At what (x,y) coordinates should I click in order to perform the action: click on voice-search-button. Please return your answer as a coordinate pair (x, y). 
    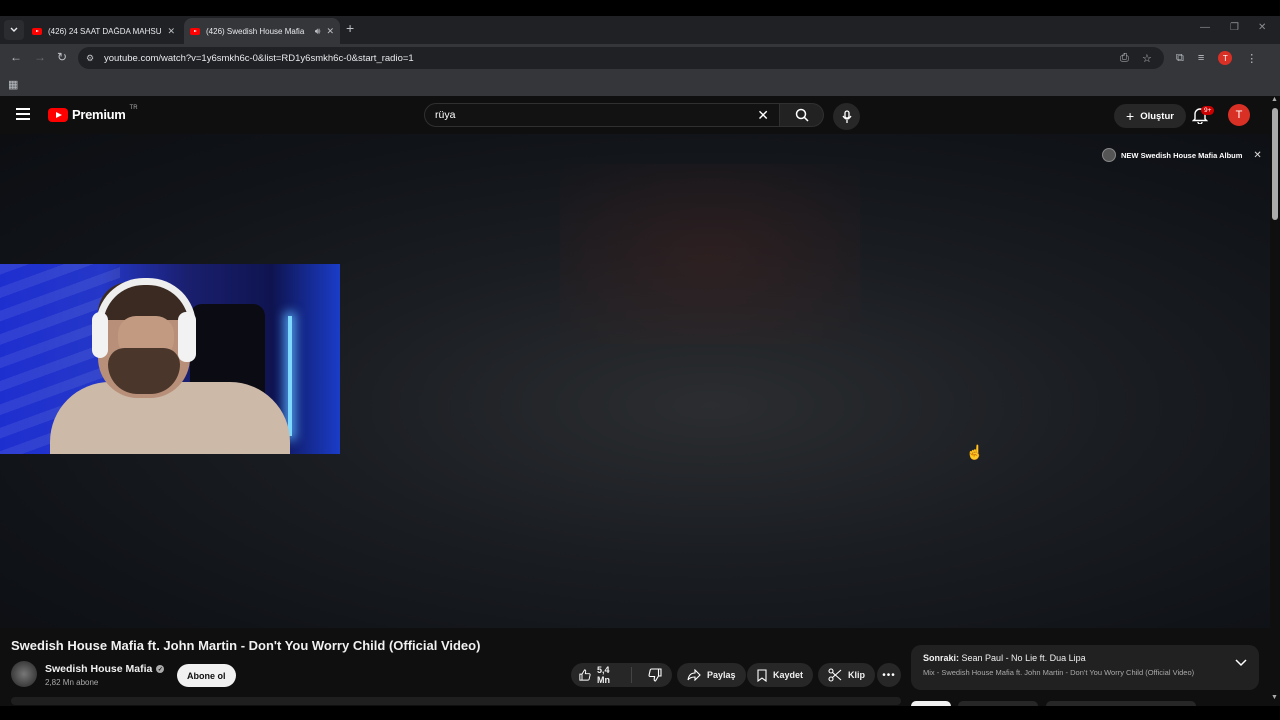
    Looking at the image, I should click on (846, 116).